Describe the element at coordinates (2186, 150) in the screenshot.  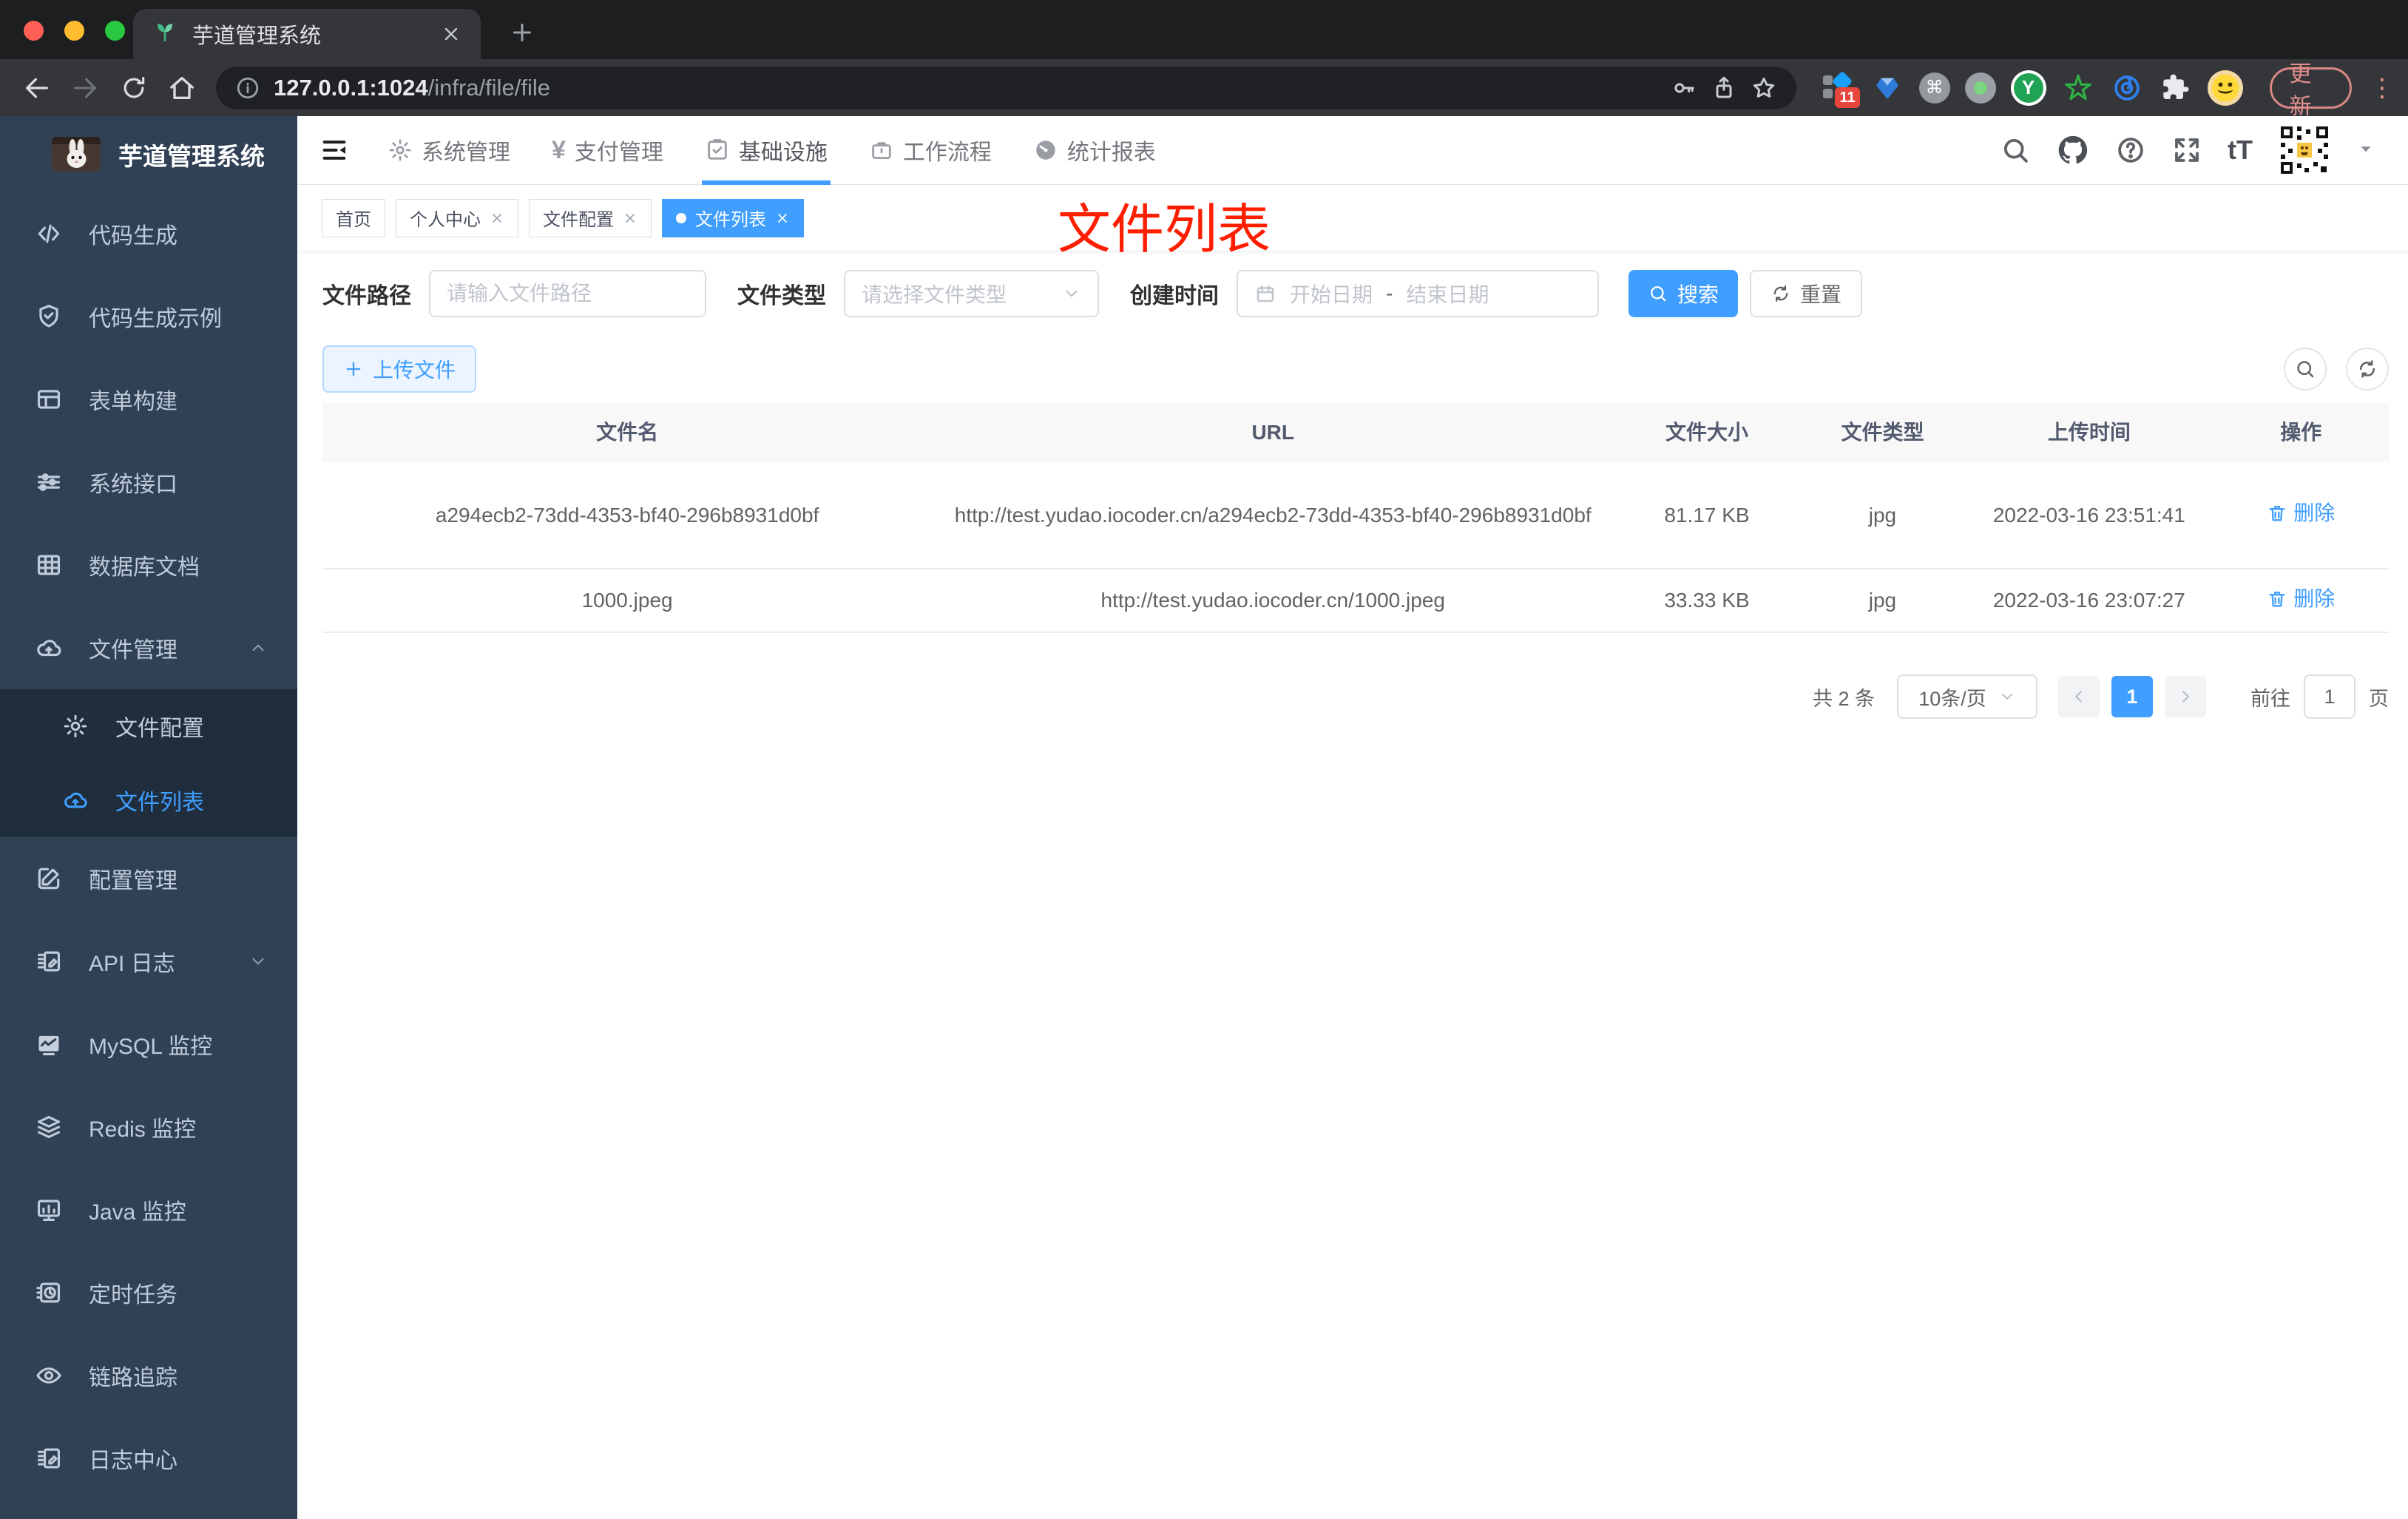
I see `fullscreen-icon` at that location.